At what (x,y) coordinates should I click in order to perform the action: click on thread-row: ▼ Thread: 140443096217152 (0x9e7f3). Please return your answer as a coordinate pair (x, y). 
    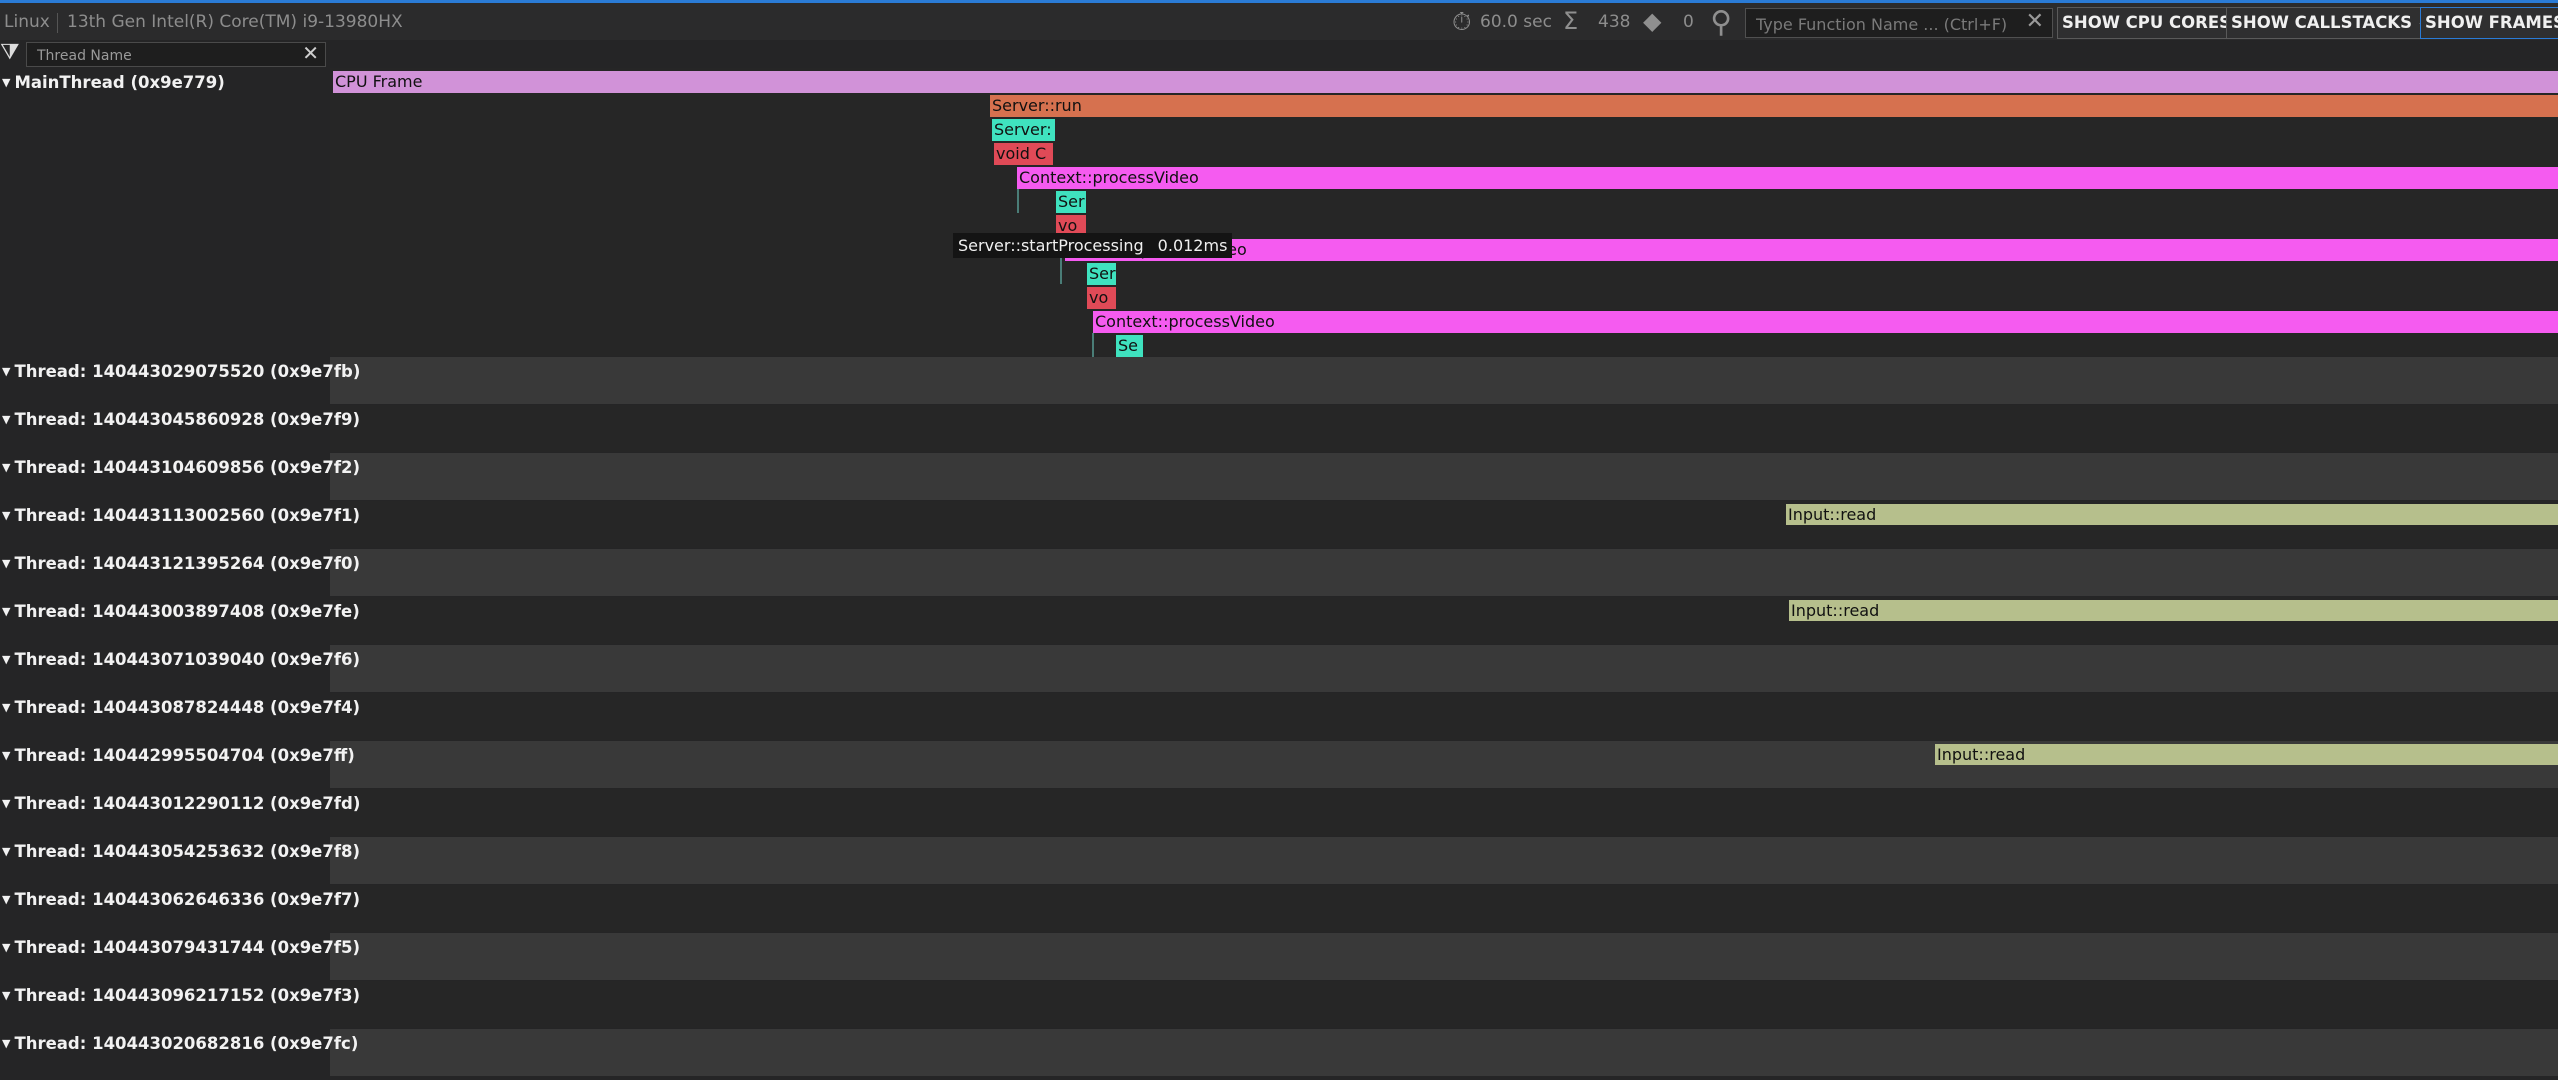
    Looking at the image, I should click on (1279, 1005).